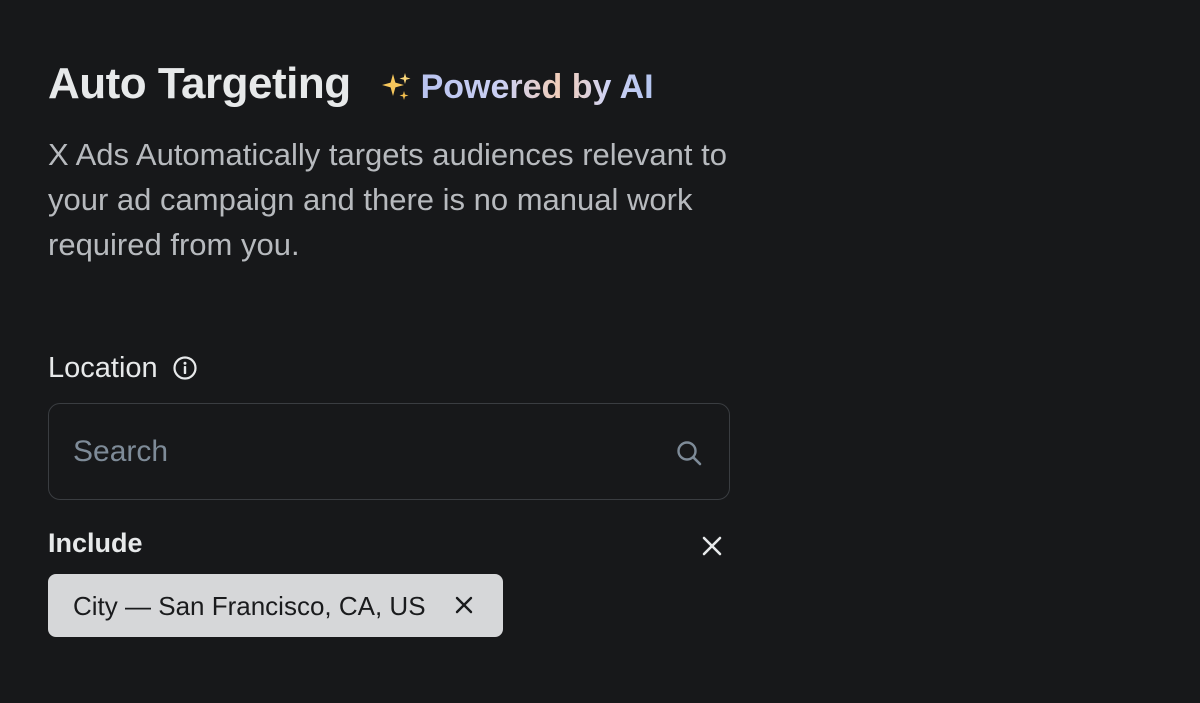  Describe the element at coordinates (185, 368) in the screenshot. I see `info-icon` at that location.